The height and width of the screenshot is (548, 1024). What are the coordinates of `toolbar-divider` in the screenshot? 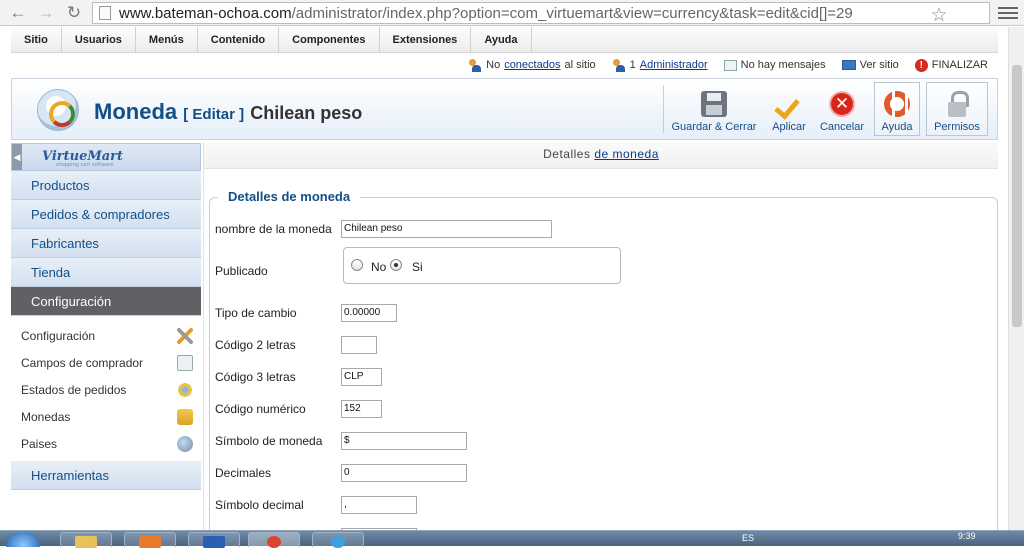 It's located at (663, 109).